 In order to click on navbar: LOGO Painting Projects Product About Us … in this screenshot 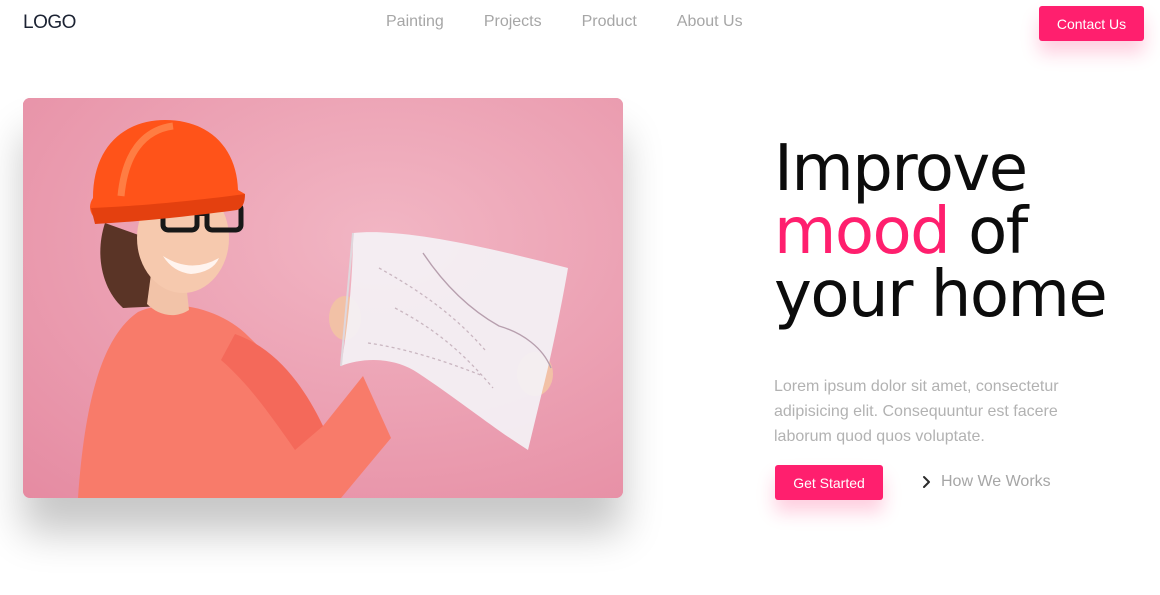, I will do `click(580, 23)`.